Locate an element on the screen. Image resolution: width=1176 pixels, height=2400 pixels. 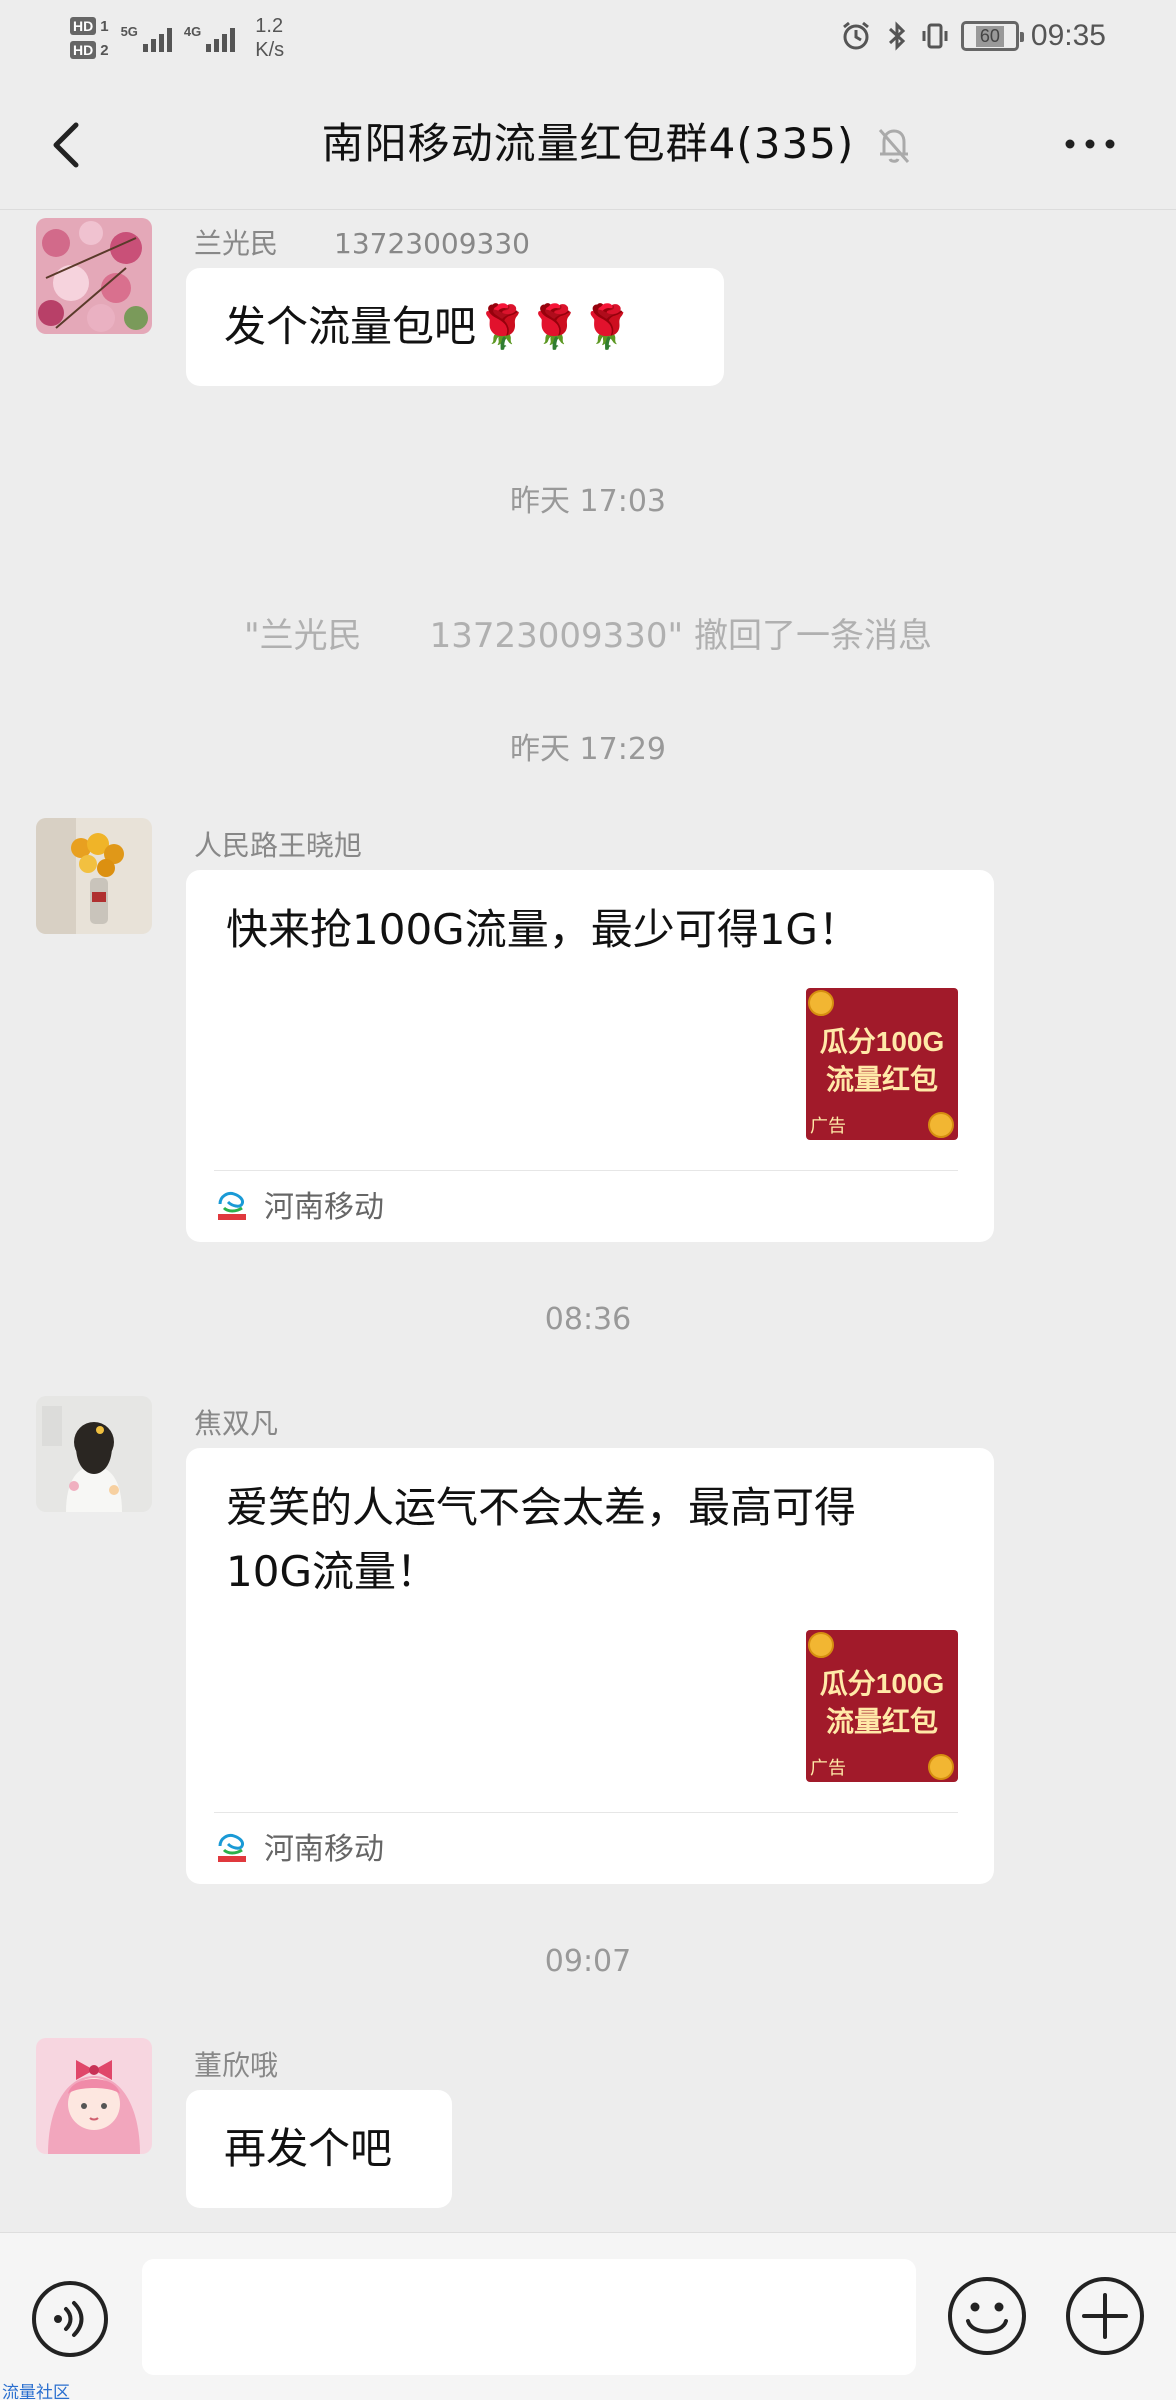
status-right: 60 09:35 is located at coordinates (972, 36).